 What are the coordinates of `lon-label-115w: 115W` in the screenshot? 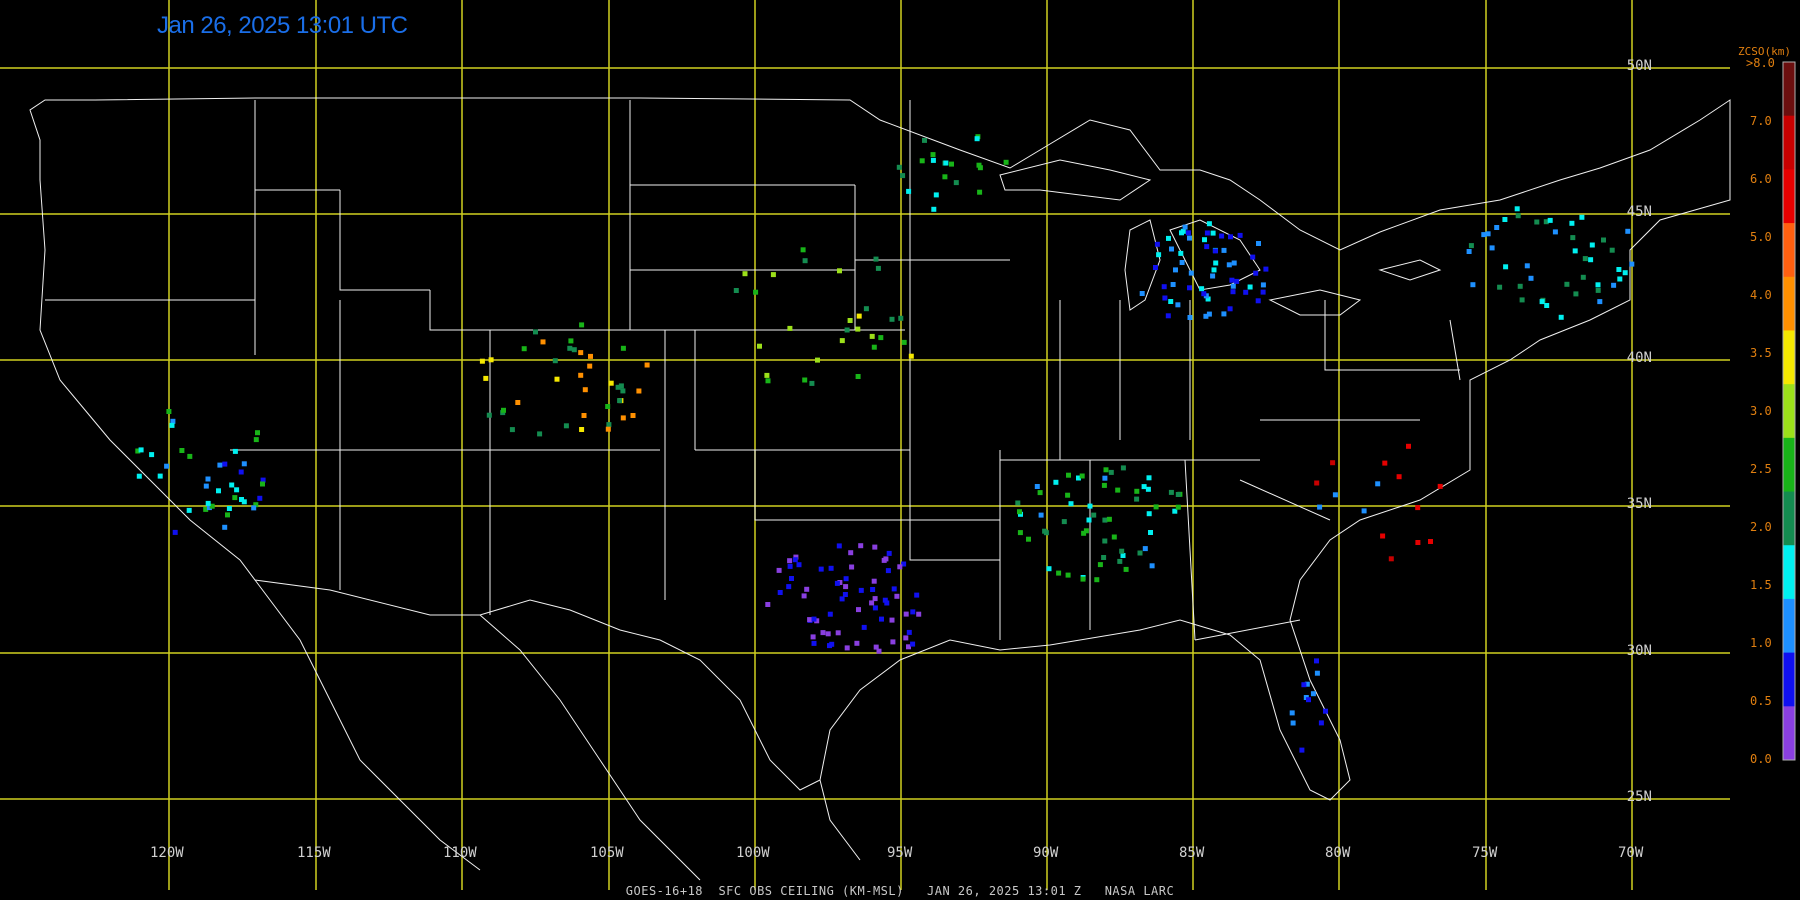 It's located at (314, 853).